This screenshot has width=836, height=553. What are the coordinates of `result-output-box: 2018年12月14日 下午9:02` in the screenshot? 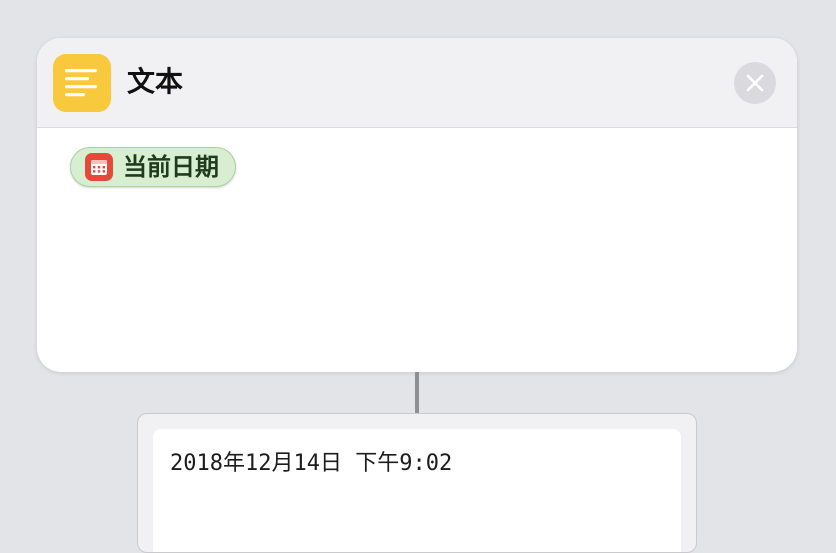 It's located at (417, 490).